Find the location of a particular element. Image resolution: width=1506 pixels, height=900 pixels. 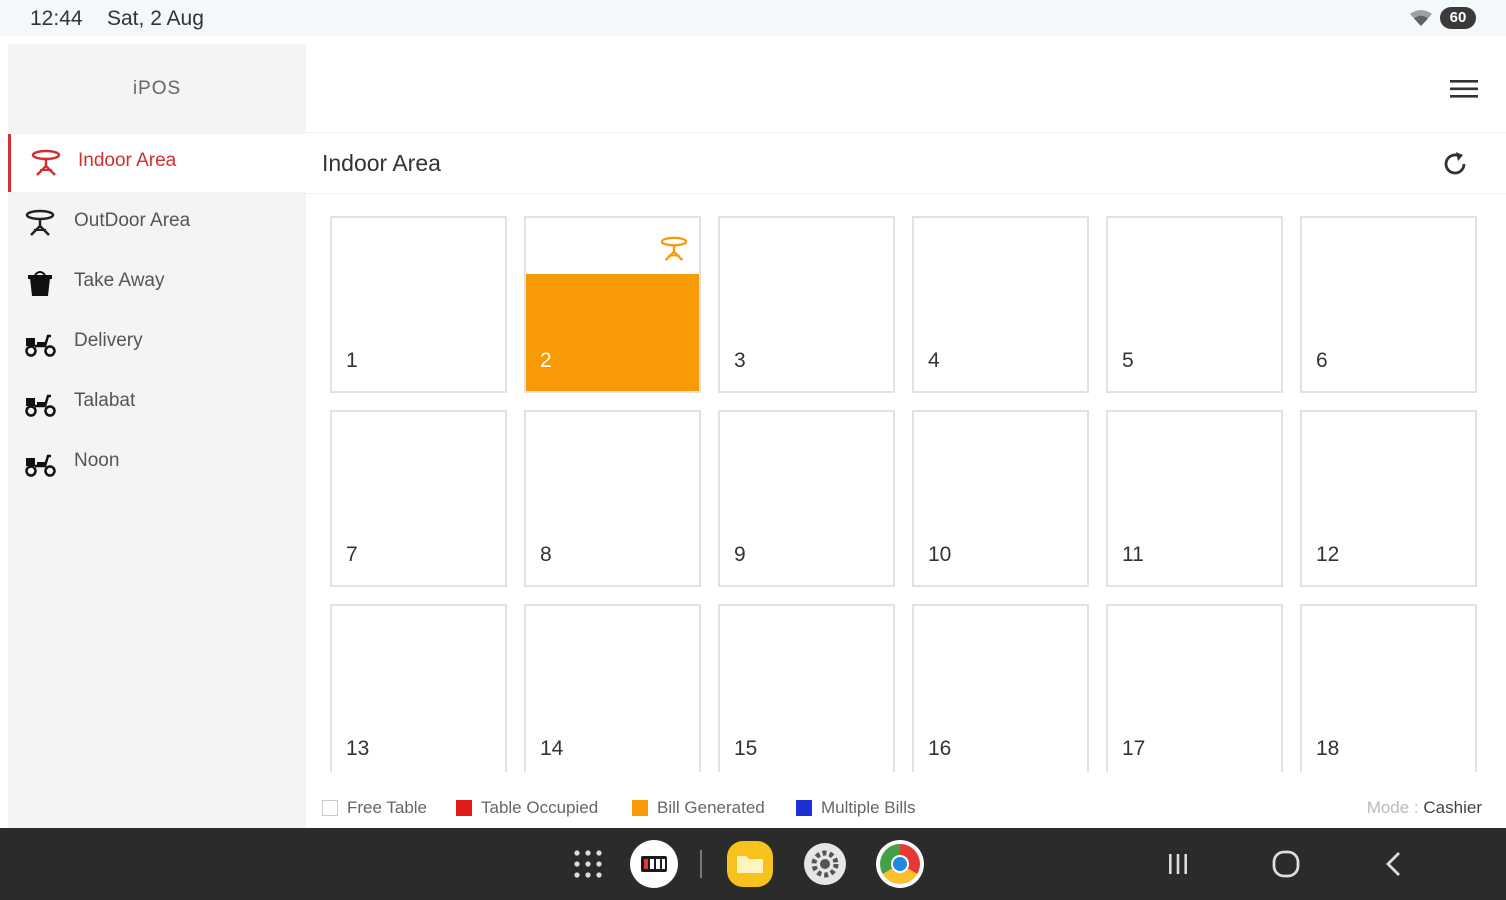

sidebar-item-take-away: Take Away is located at coordinates (157, 283).